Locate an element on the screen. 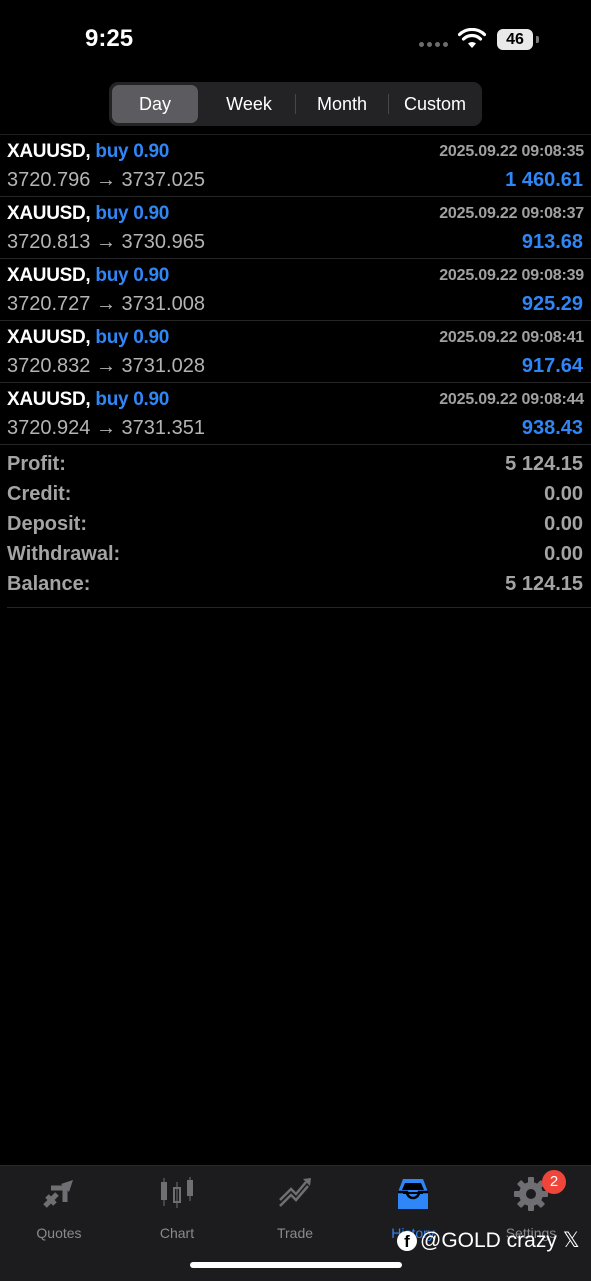 The width and height of the screenshot is (591, 1281). wifi-icon is located at coordinates (472, 38).